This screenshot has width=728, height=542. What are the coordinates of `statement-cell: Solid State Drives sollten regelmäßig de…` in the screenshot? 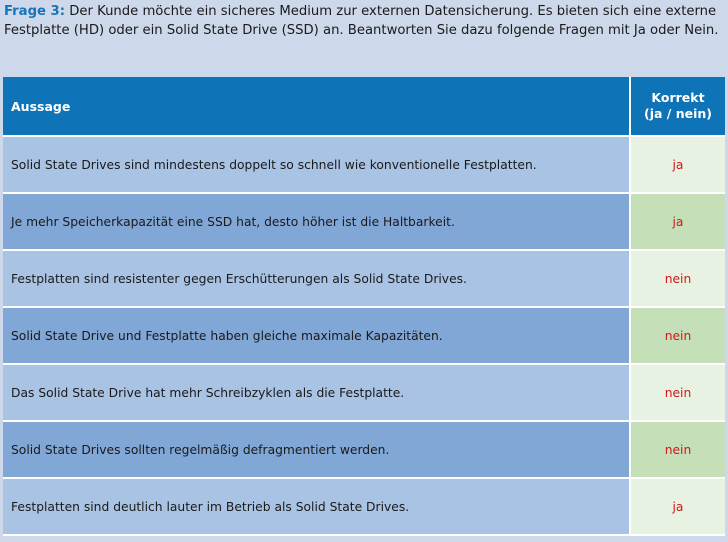 It's located at (317, 450).